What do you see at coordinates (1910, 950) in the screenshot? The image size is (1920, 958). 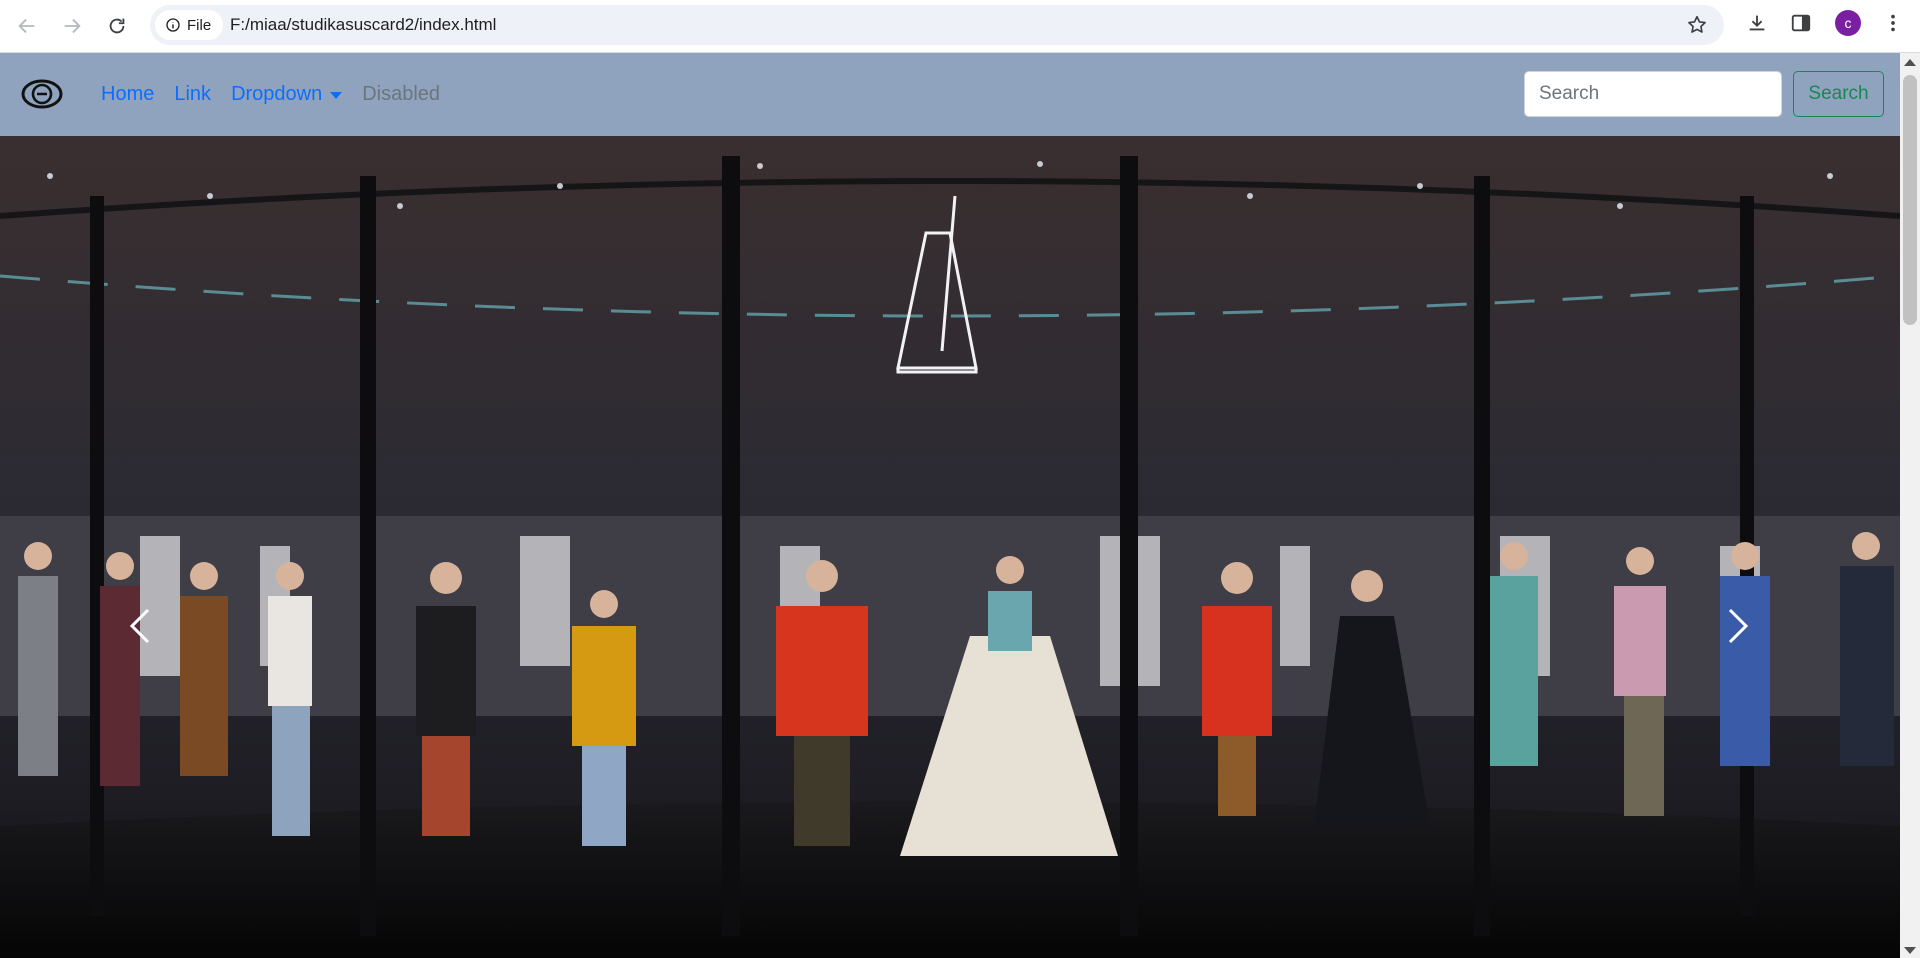 I see `scroll-down-arrow-icon` at bounding box center [1910, 950].